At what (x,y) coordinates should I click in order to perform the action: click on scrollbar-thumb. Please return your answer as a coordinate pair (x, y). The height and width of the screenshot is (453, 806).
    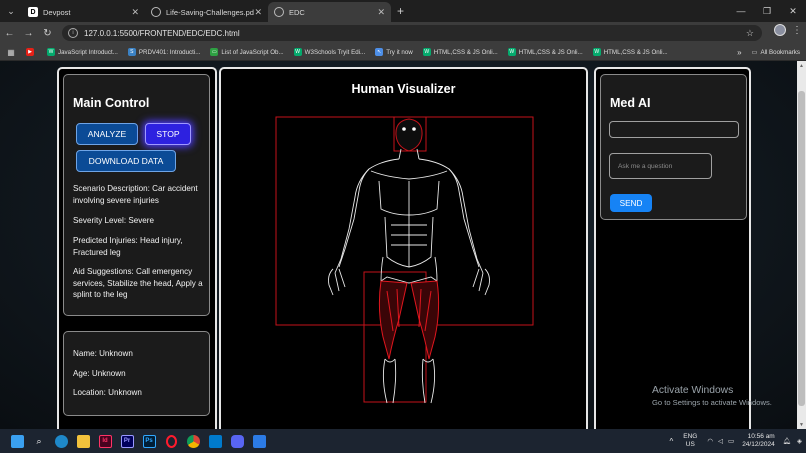
    Looking at the image, I should click on (801, 248).